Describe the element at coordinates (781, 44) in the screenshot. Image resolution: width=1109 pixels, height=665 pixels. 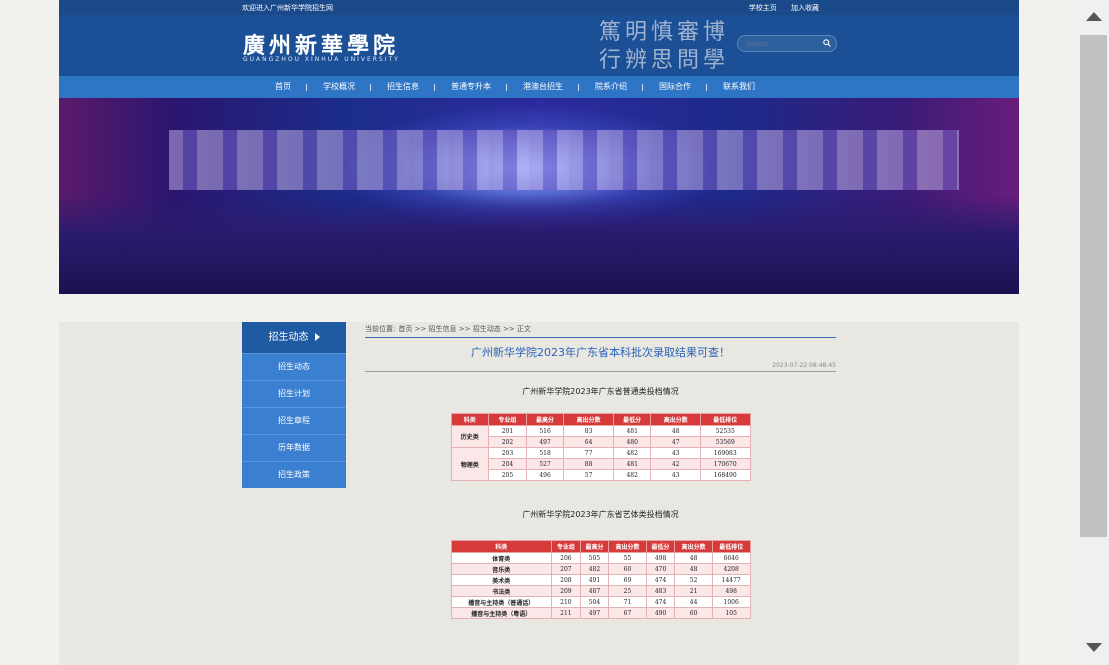
I see `search-input` at that location.